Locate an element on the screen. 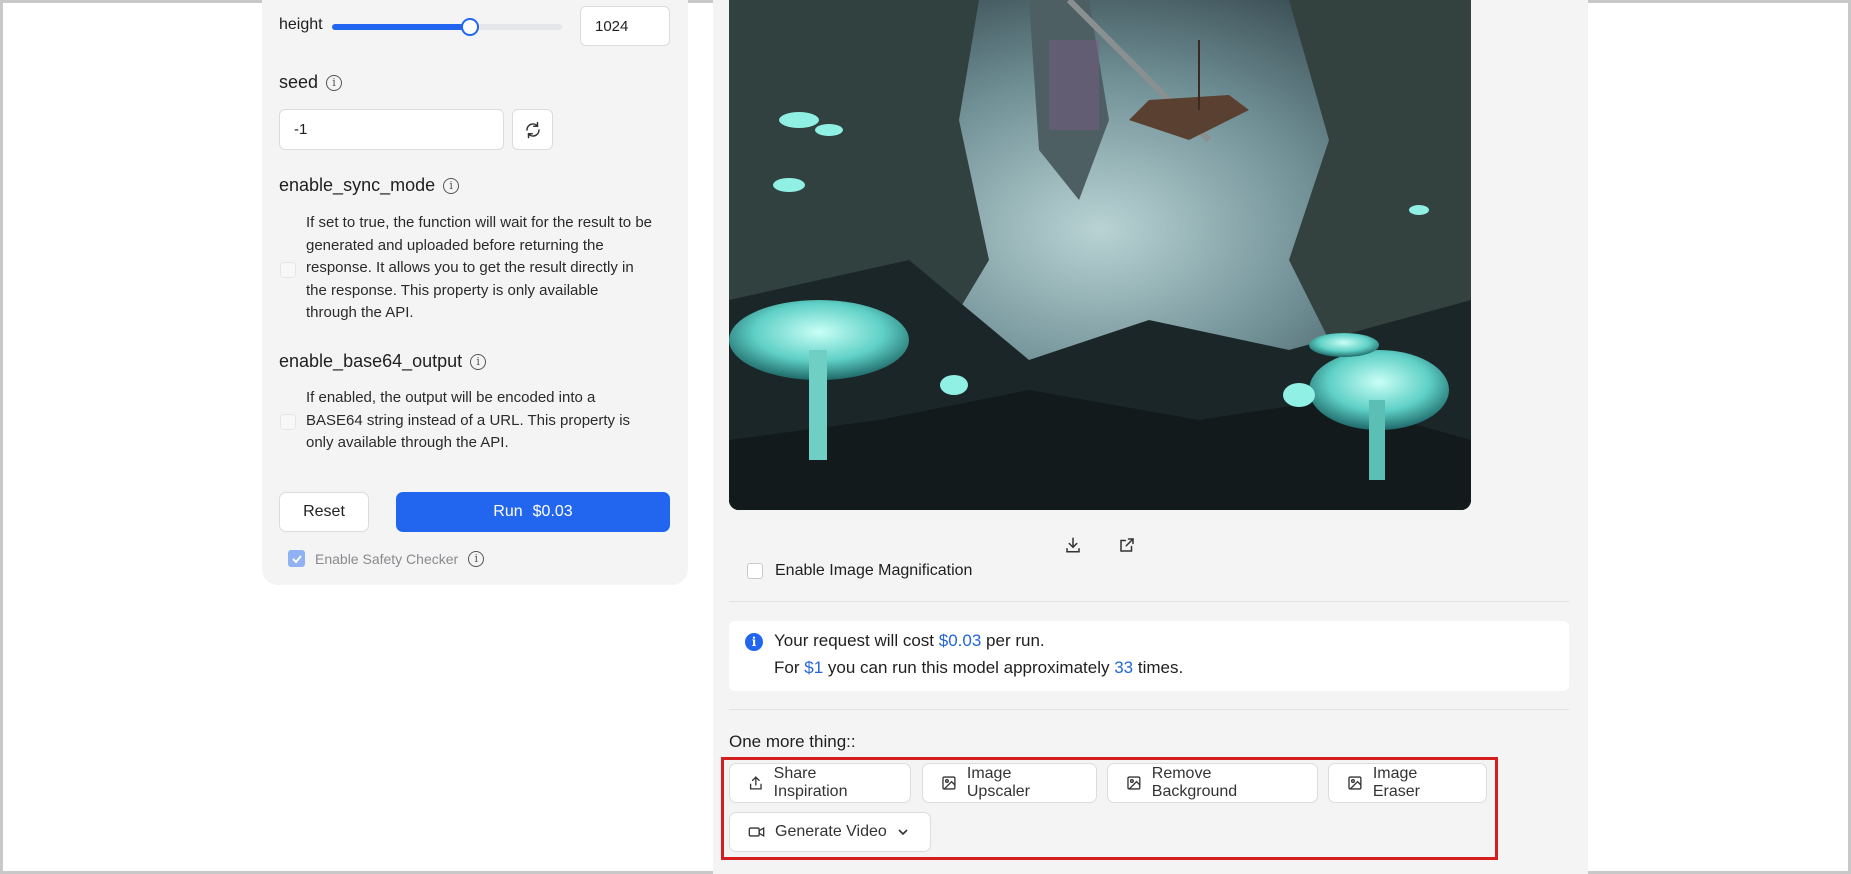  height-input: 1024 is located at coordinates (625, 26).